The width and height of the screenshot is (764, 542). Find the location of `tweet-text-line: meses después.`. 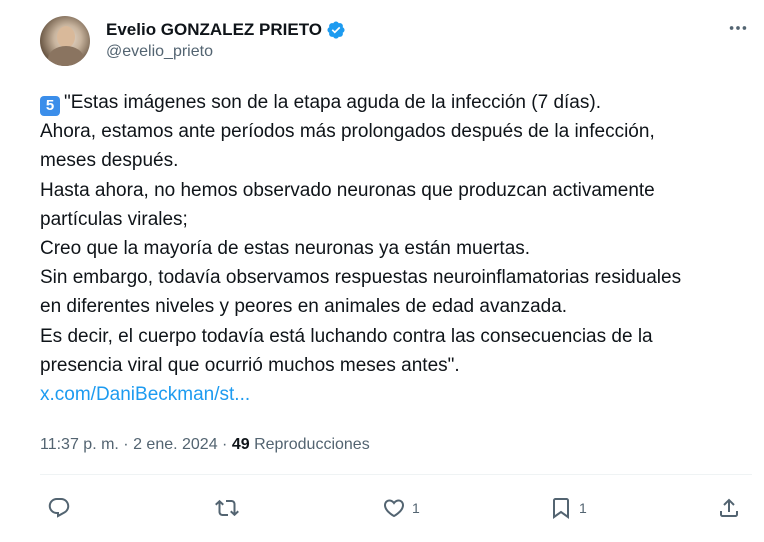

tweet-text-line: meses después. is located at coordinates (109, 161).